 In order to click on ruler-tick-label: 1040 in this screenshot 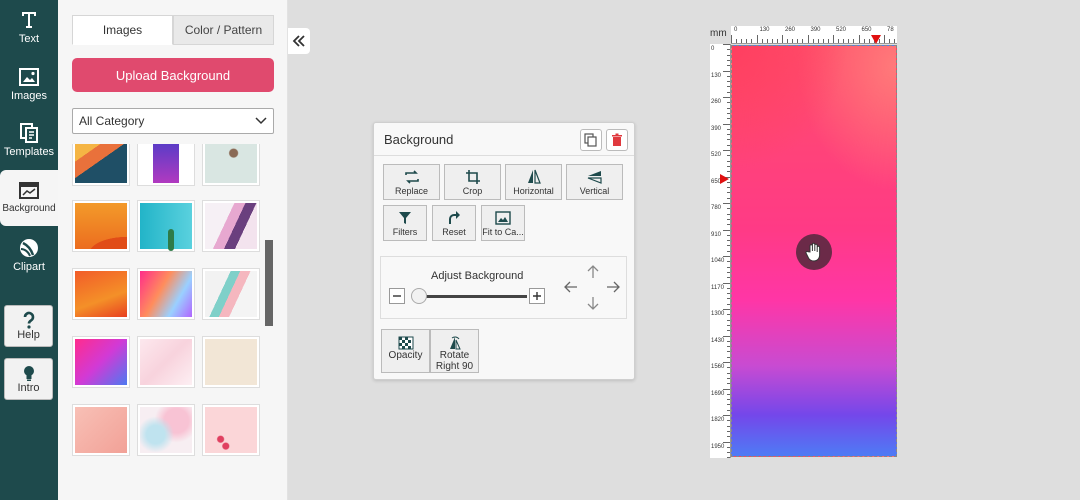, I will do `click(718, 261)`.